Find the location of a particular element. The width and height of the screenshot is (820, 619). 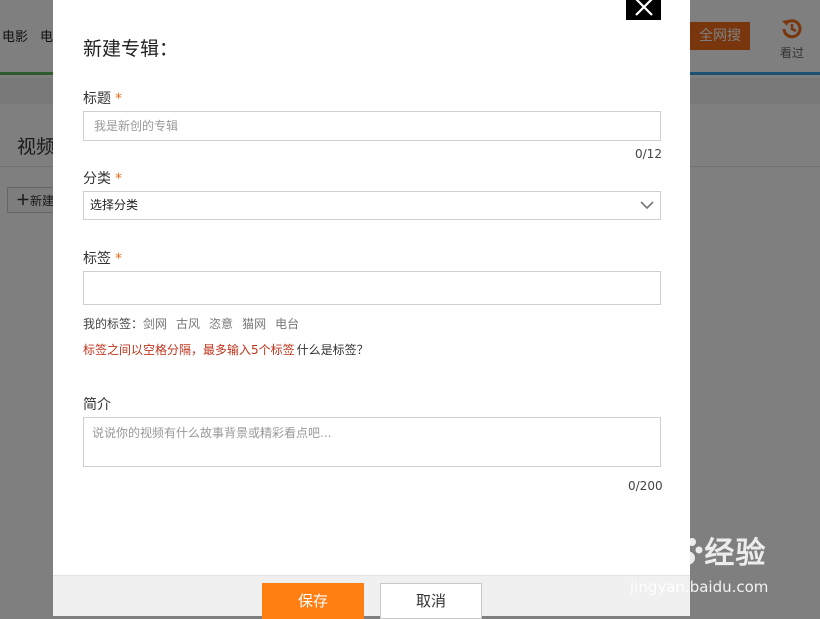

title-counter: 0/12 is located at coordinates (648, 154).